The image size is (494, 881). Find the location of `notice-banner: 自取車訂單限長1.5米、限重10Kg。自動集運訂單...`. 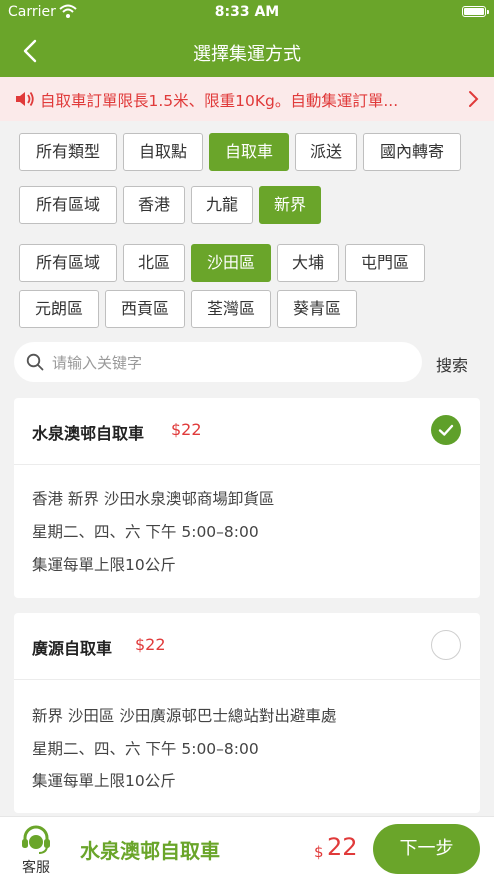

notice-banner: 自取車訂單限長1.5米、限重10Kg。自動集運訂單... is located at coordinates (247, 99).